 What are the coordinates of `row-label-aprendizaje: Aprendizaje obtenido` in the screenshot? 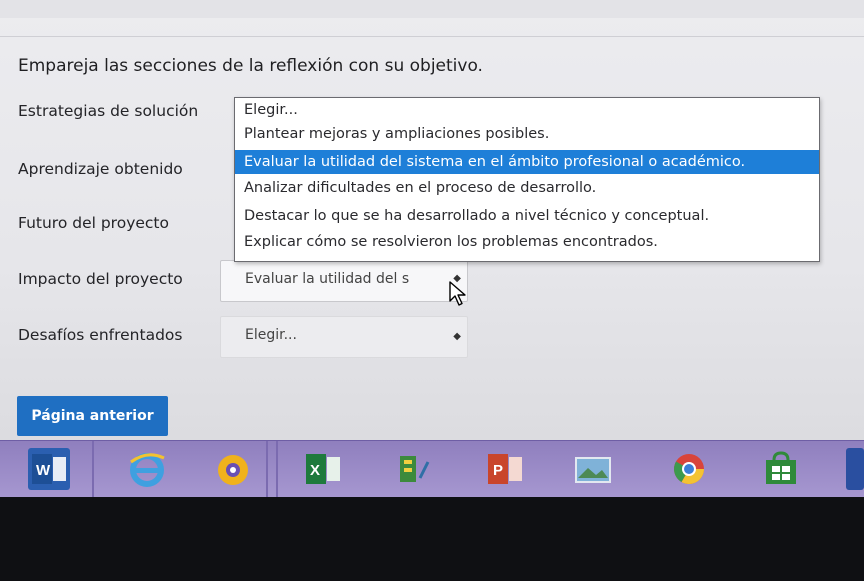 It's located at (100, 169).